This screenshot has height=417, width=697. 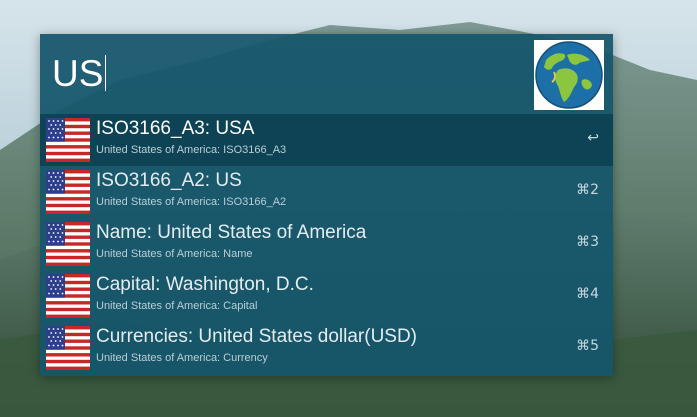 I want to click on result-subtitle: United States of America: Currency, so click(x=182, y=358).